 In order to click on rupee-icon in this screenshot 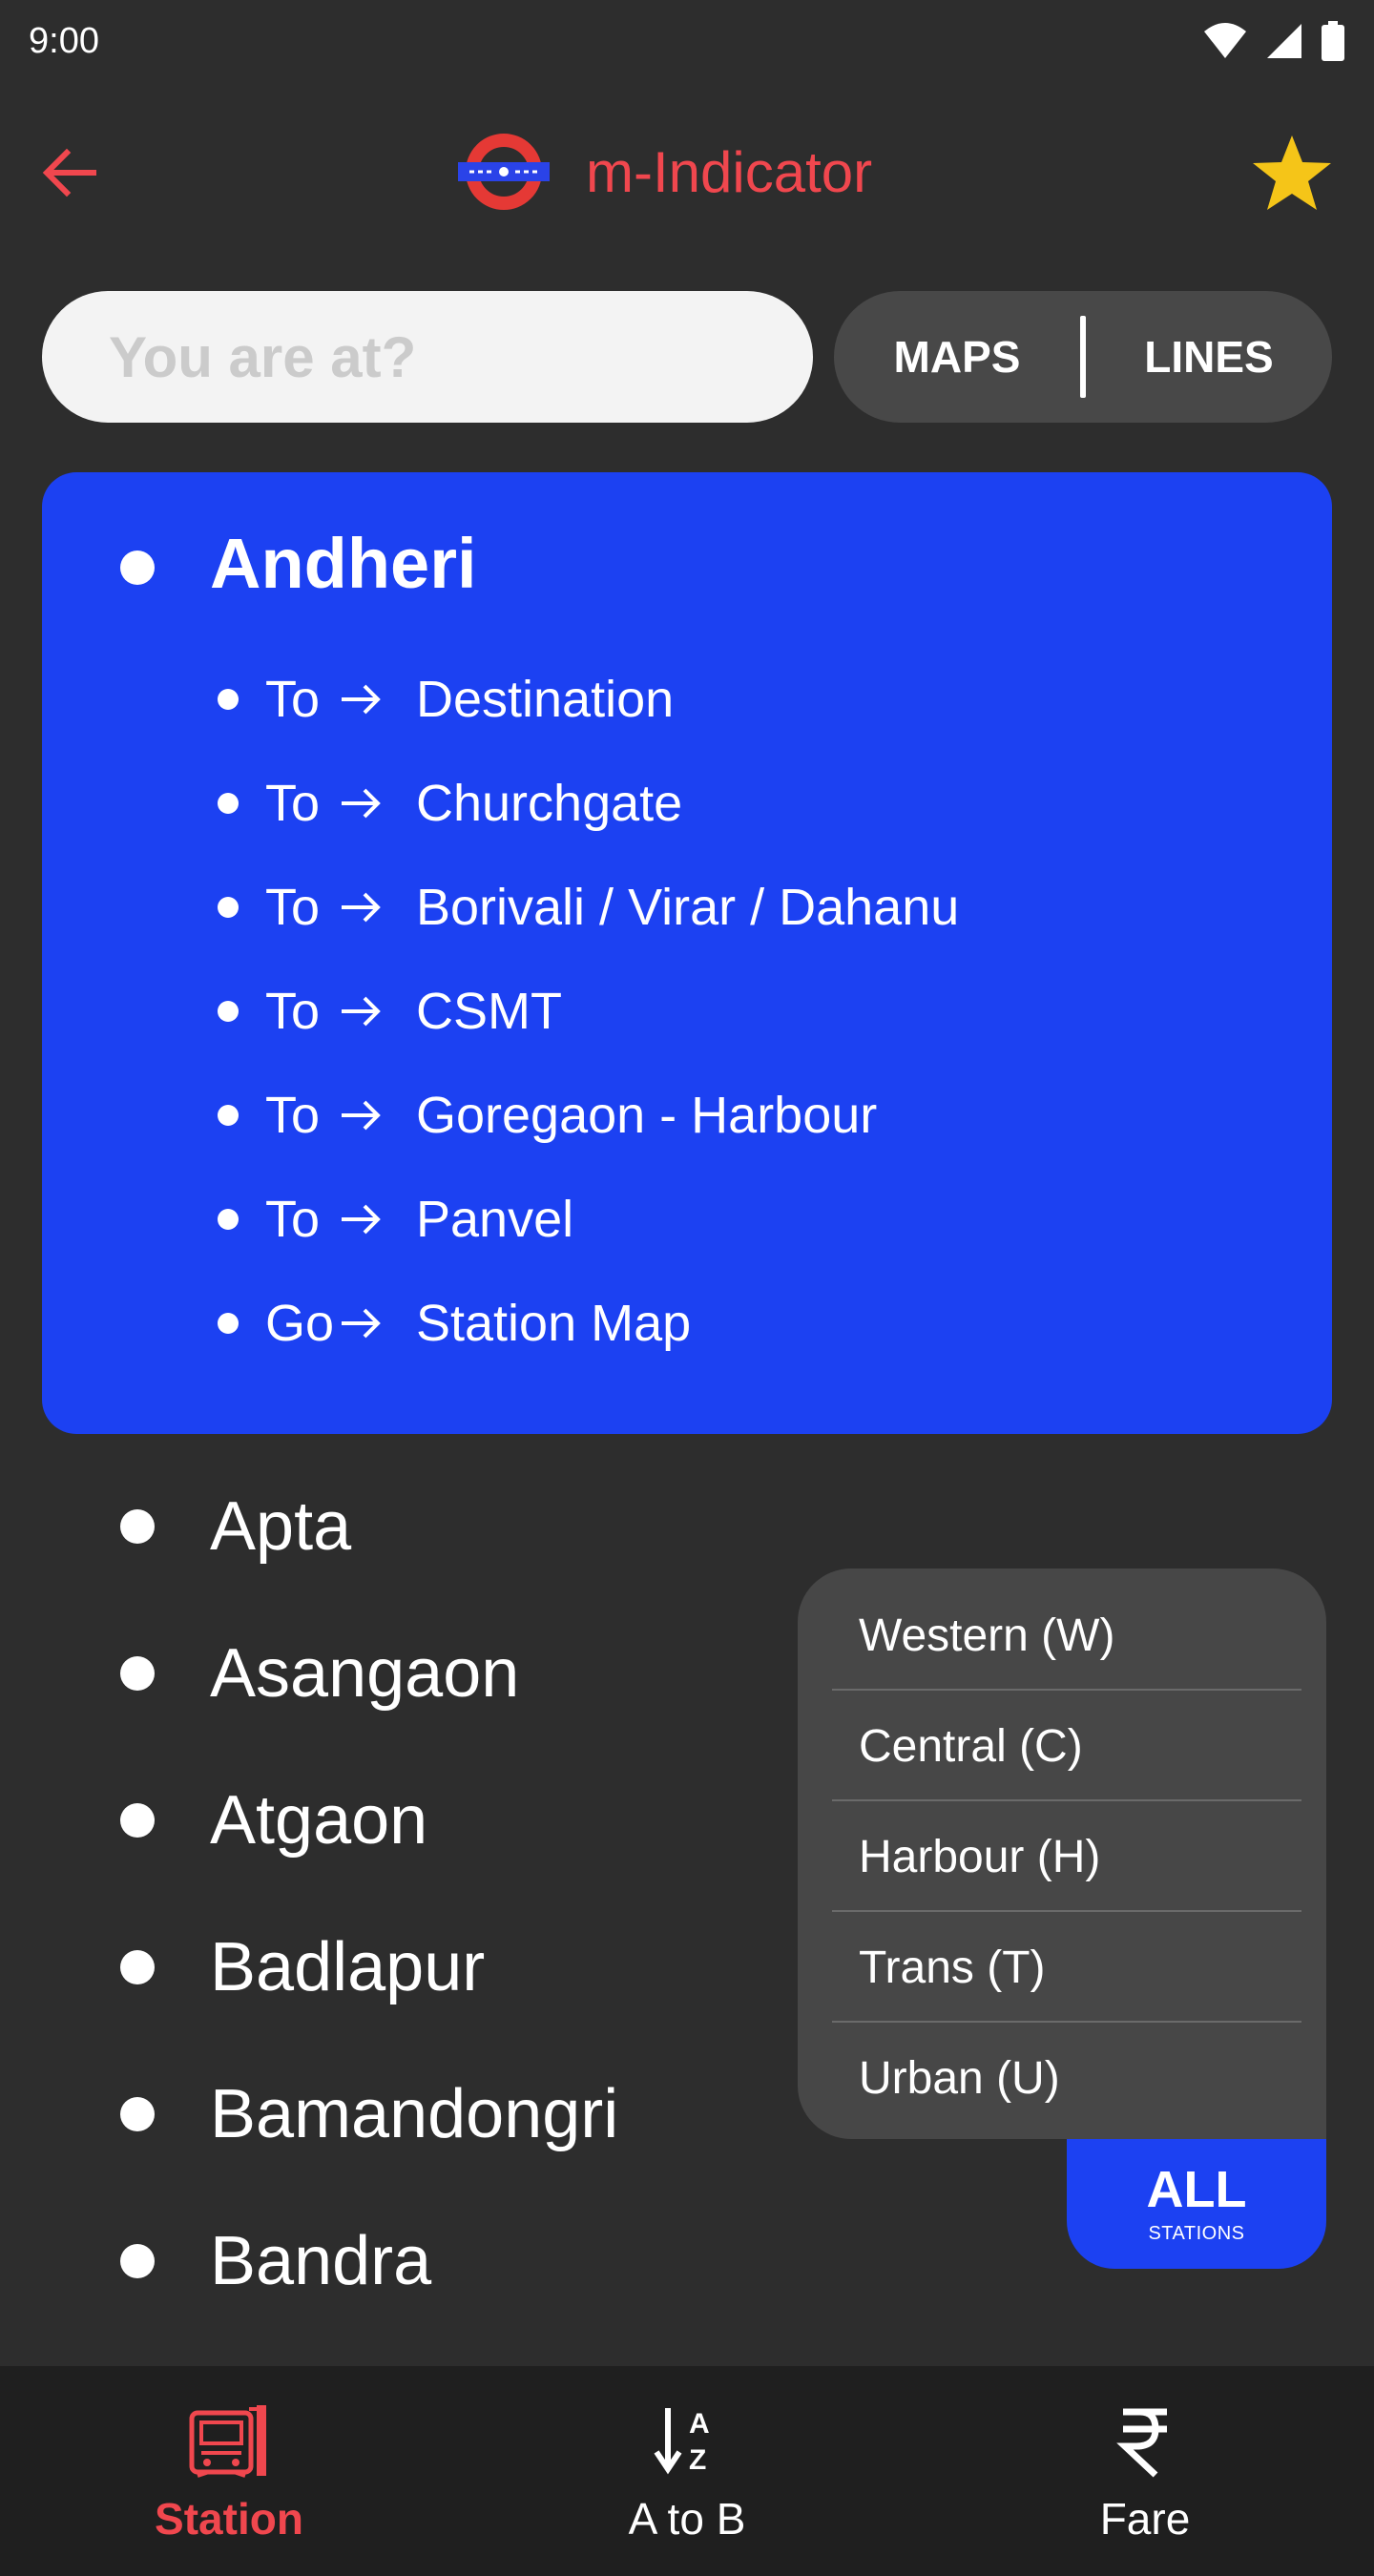, I will do `click(1145, 2440)`.